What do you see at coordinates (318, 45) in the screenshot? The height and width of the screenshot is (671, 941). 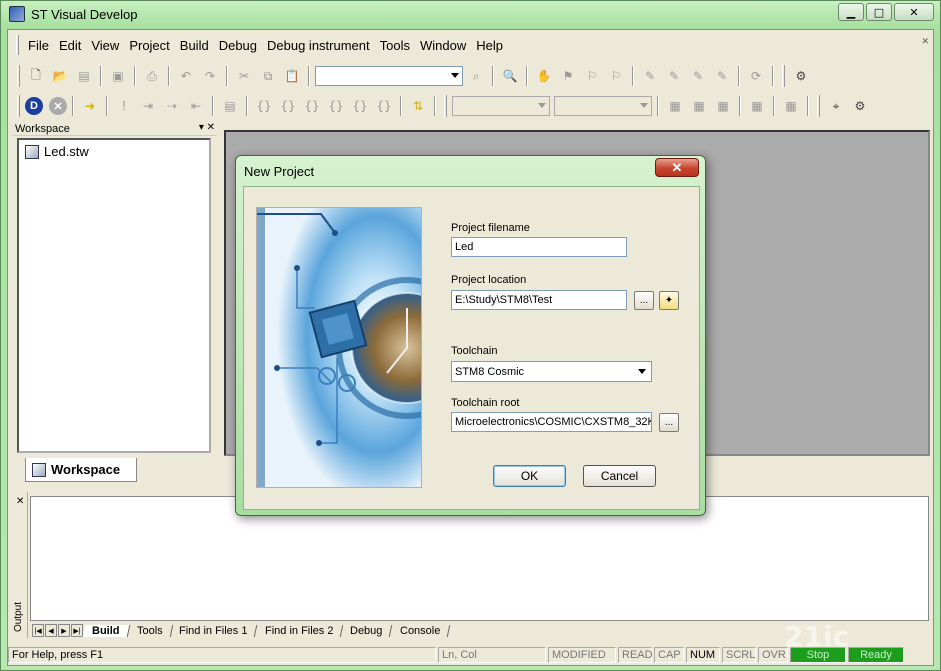 I see `menu-debug-instrument: Debug instrument` at bounding box center [318, 45].